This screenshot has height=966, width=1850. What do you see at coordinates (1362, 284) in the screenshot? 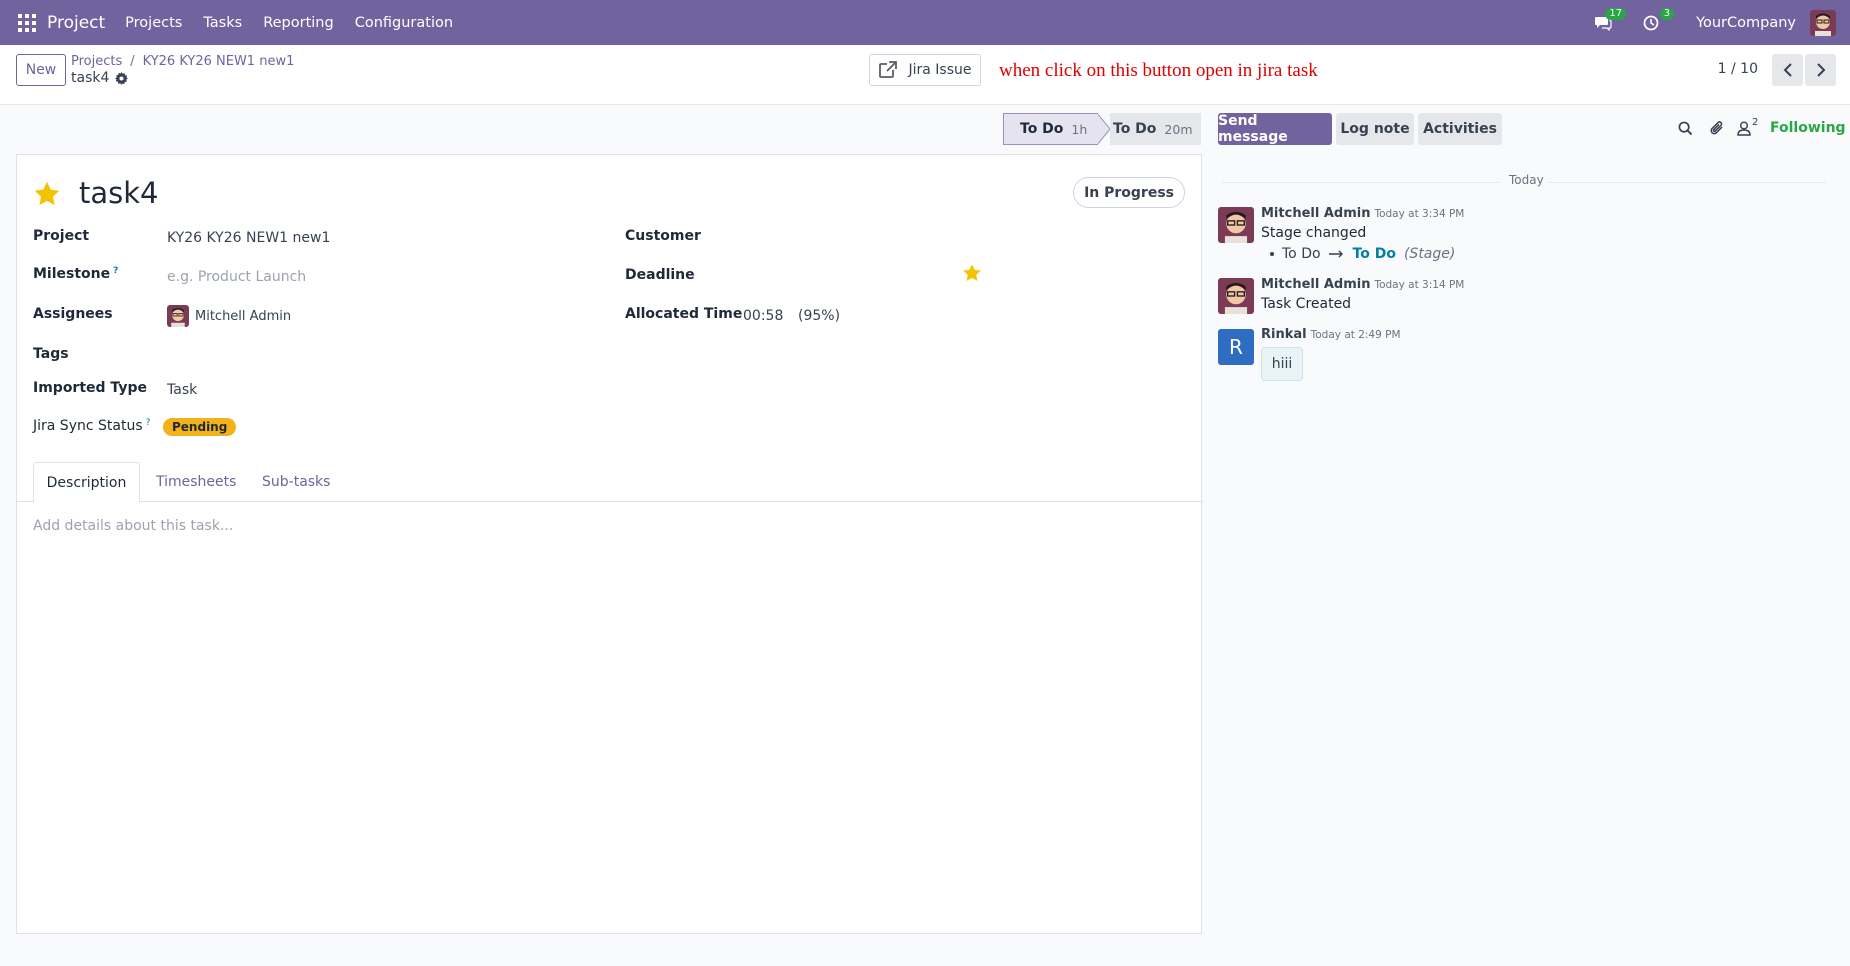
I see `message-author: Mitchell Admin Today at 3:14 PM` at bounding box center [1362, 284].